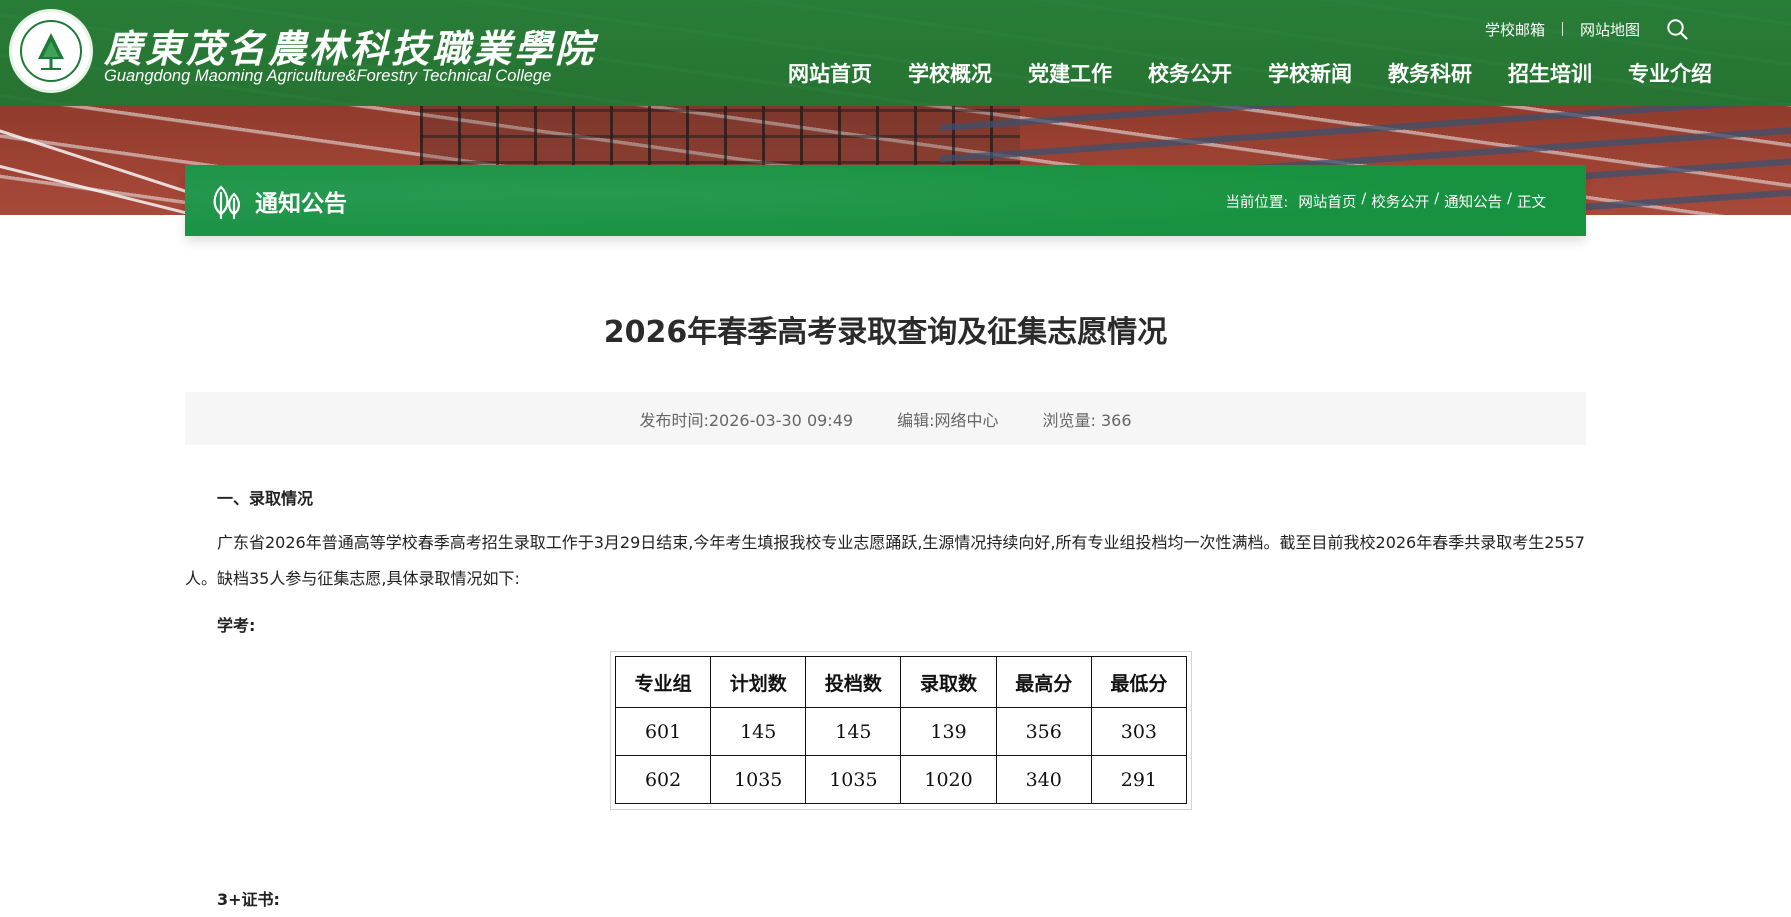  I want to click on column-header: 最高分, so click(1043, 682).